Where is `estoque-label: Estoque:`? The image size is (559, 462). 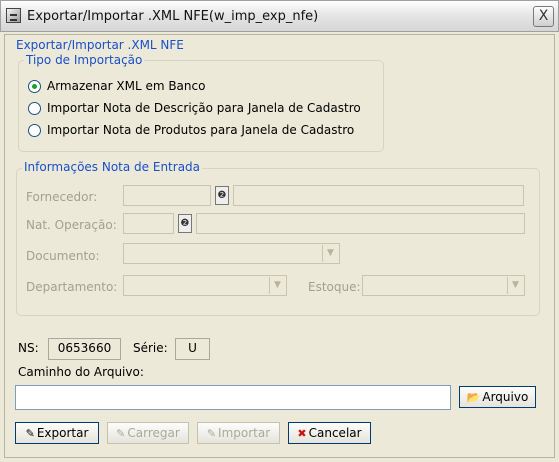 estoque-label: Estoque: is located at coordinates (334, 287).